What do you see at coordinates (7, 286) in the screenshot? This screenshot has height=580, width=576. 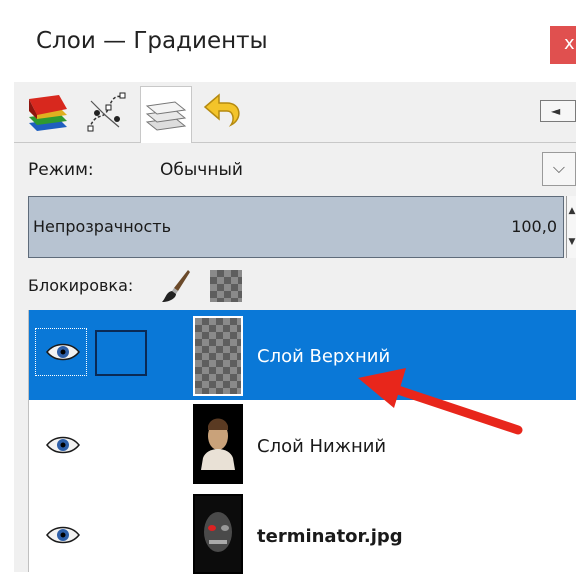 I see `window-left-edge` at bounding box center [7, 286].